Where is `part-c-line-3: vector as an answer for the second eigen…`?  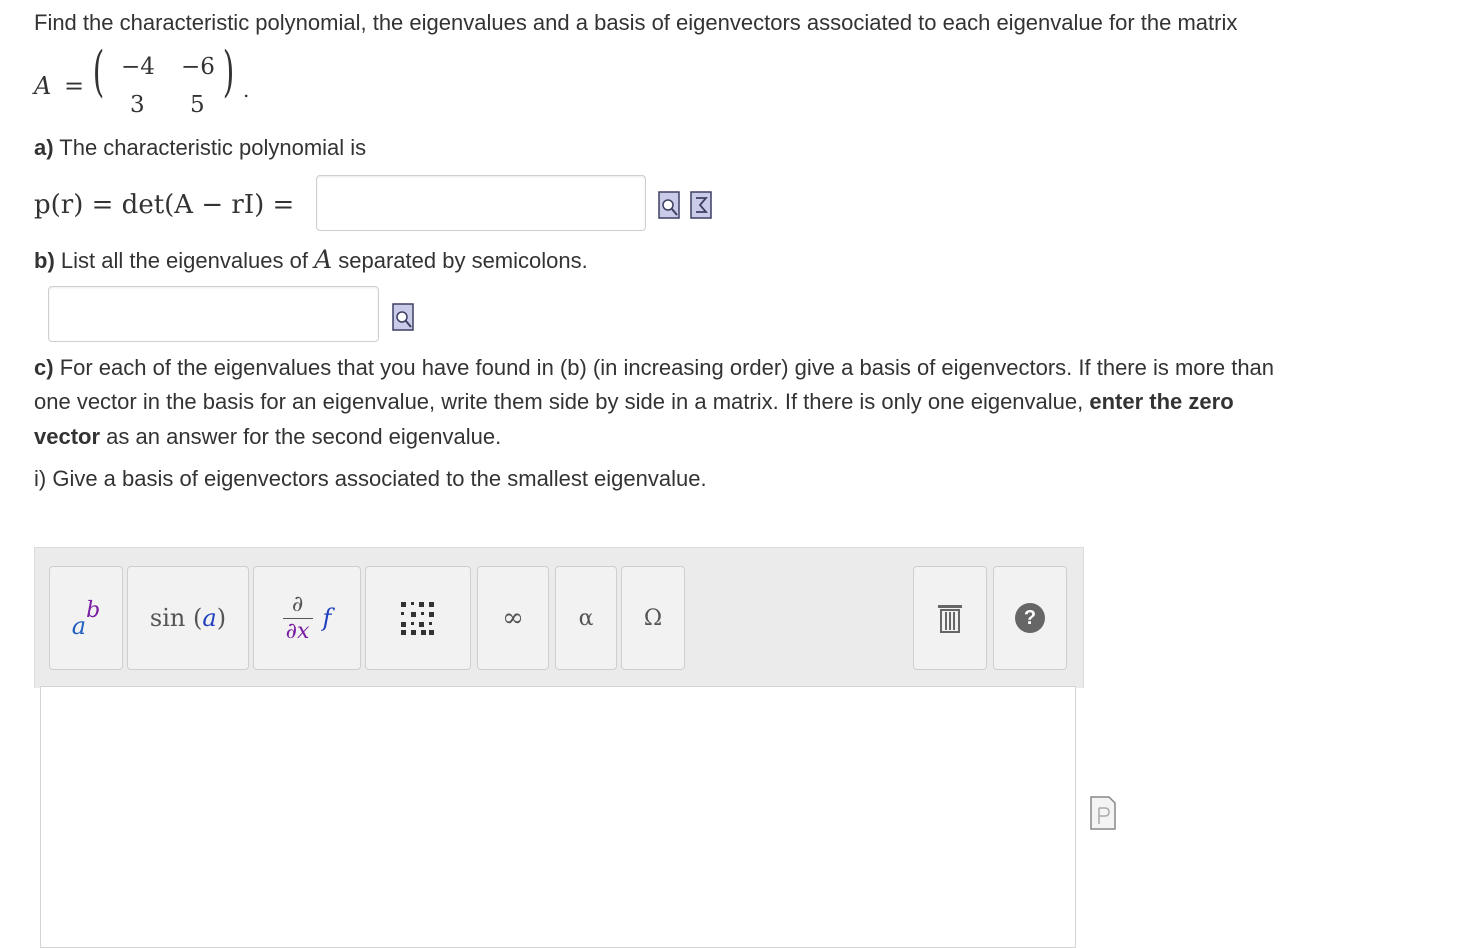
part-c-line-3: vector as an answer for the second eigen… is located at coordinates (268, 436).